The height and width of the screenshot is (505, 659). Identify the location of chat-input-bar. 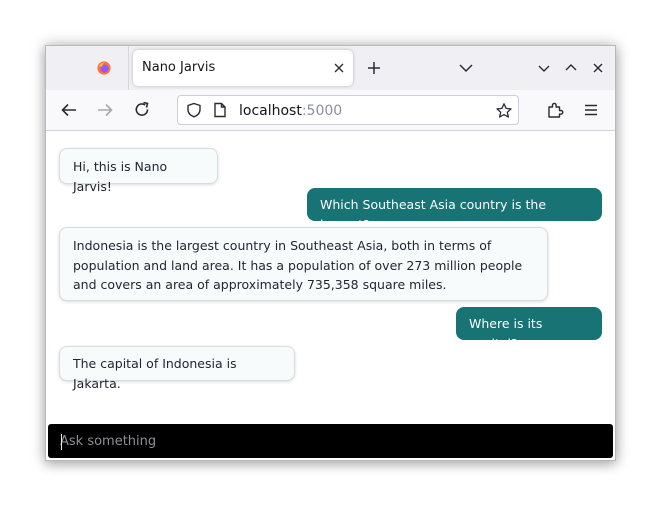
(330, 441).